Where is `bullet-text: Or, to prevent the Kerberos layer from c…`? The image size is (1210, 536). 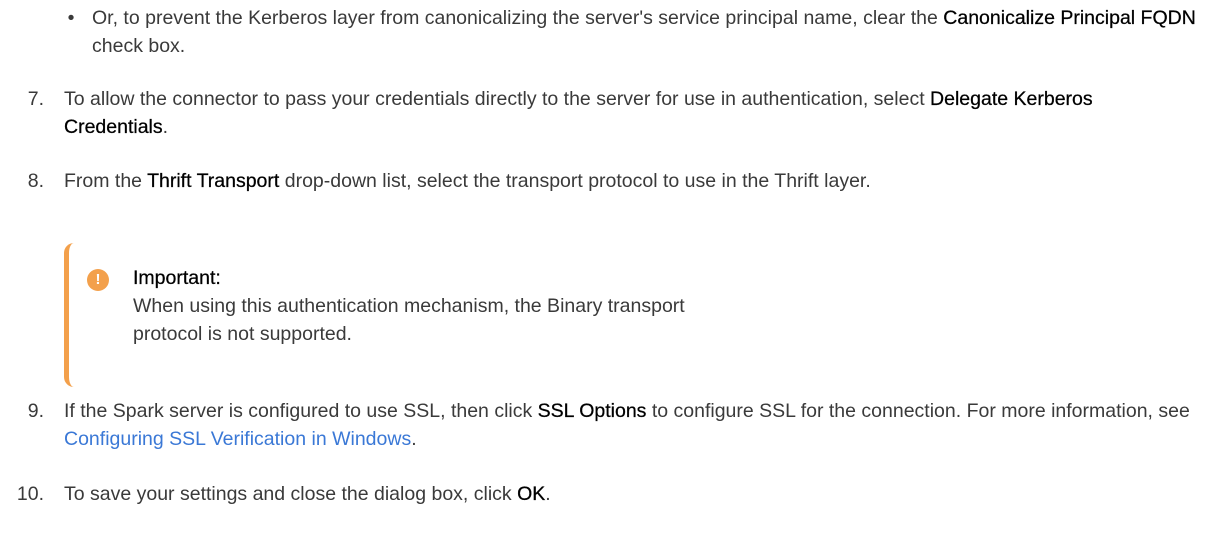 bullet-text: Or, to prevent the Kerberos layer from c… is located at coordinates (648, 32).